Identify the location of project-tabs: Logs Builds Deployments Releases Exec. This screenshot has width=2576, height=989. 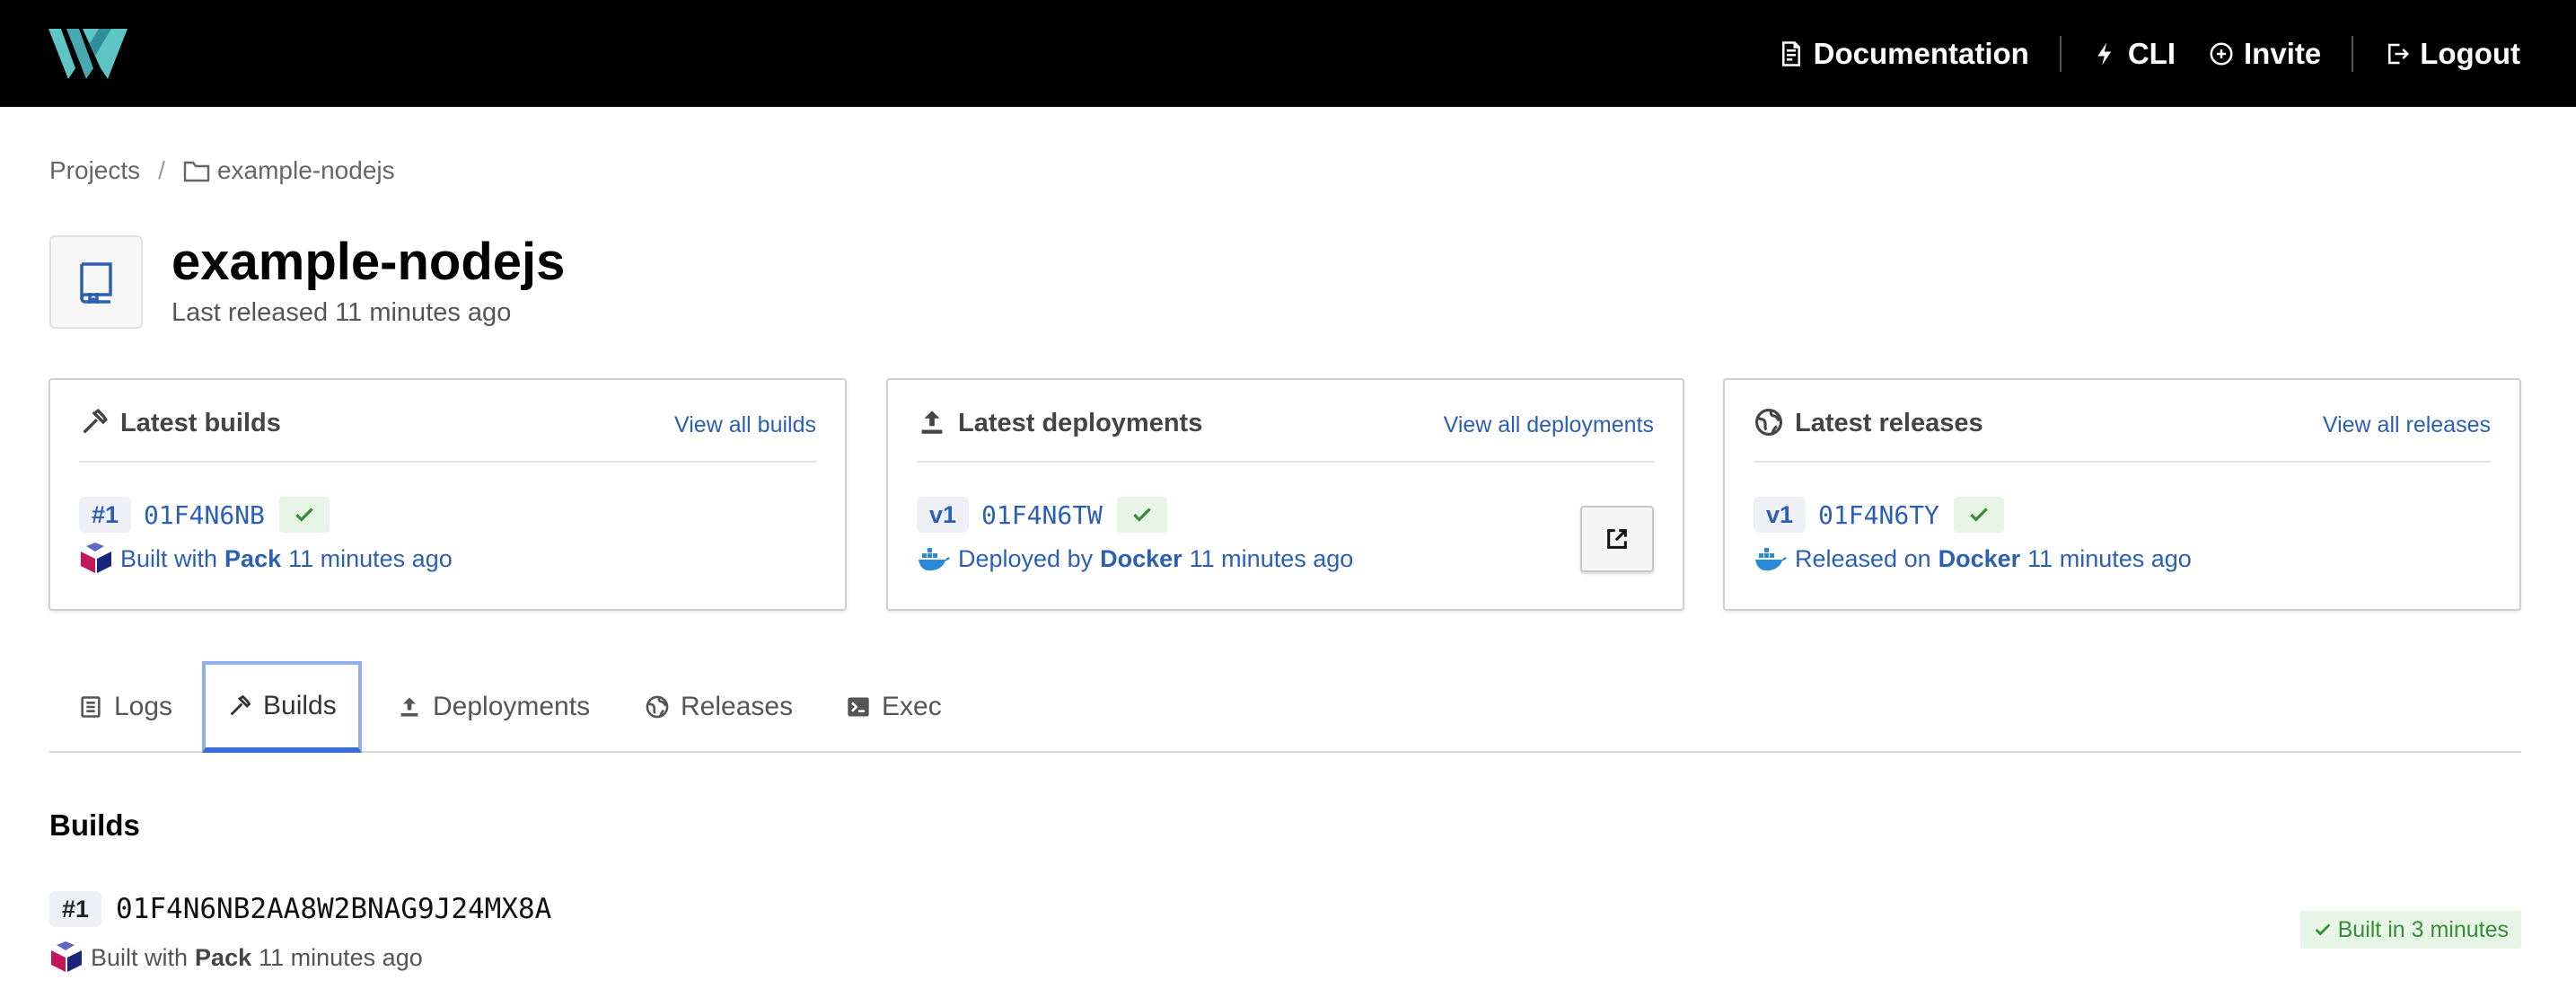
(1285, 707).